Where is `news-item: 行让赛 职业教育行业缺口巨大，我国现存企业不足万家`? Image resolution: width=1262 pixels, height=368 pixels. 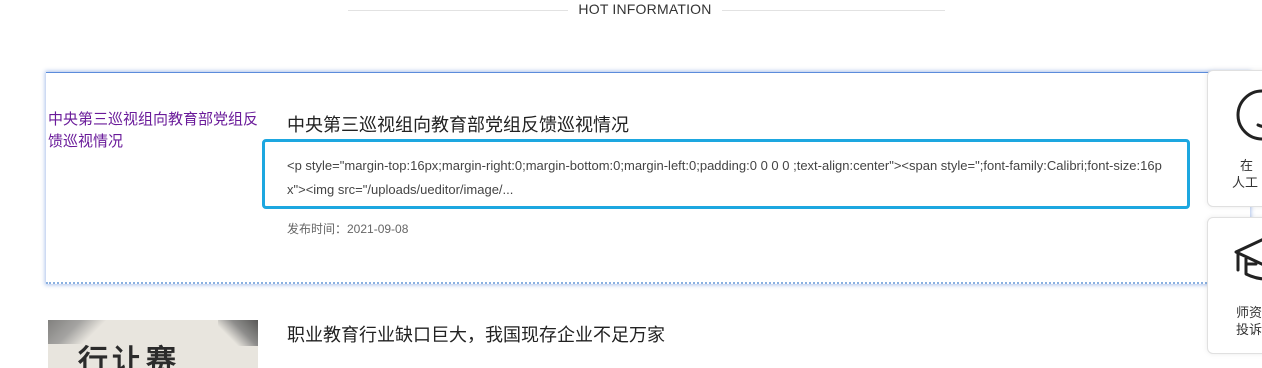 news-item: 行让赛 职业教育行业缺口巨大，我国现存企业不足万家 is located at coordinates (648, 344).